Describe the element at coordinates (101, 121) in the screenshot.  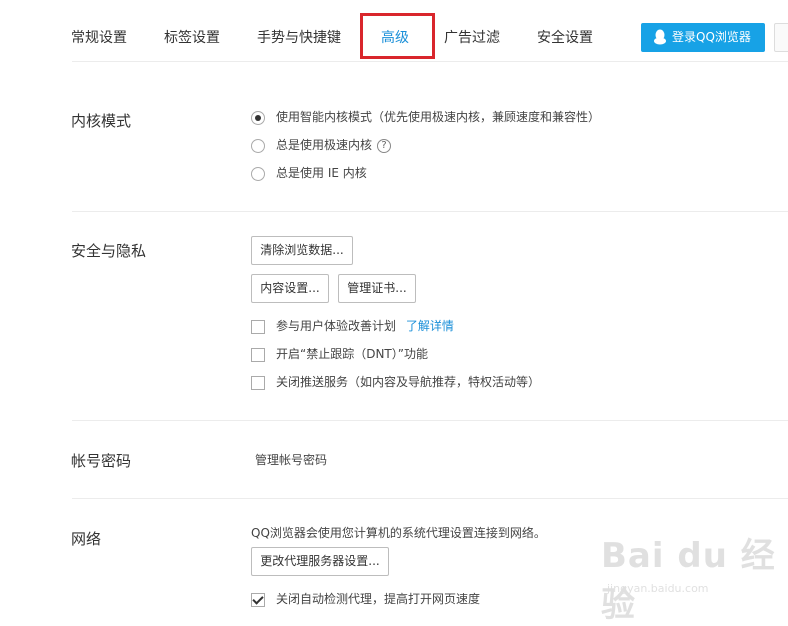
I see `kernel-mode-title: 内核模式` at that location.